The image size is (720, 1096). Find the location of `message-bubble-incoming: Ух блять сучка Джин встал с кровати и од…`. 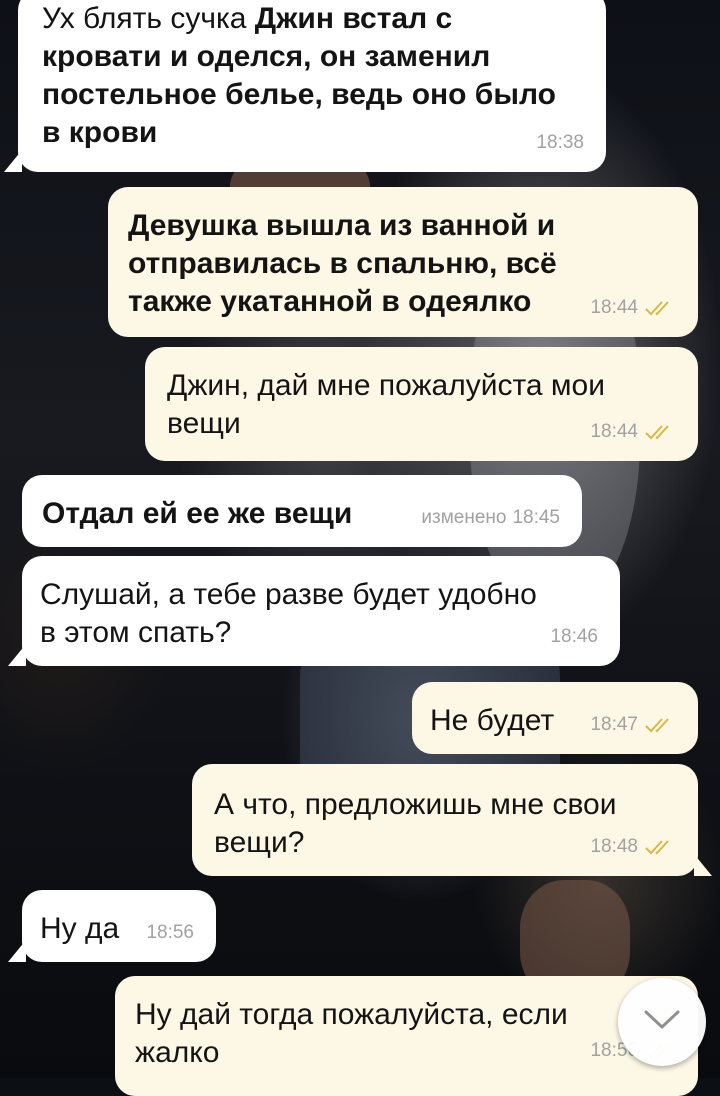

message-bubble-incoming: Ух блять сучка Джин встал с кровати и од… is located at coordinates (305, 86).